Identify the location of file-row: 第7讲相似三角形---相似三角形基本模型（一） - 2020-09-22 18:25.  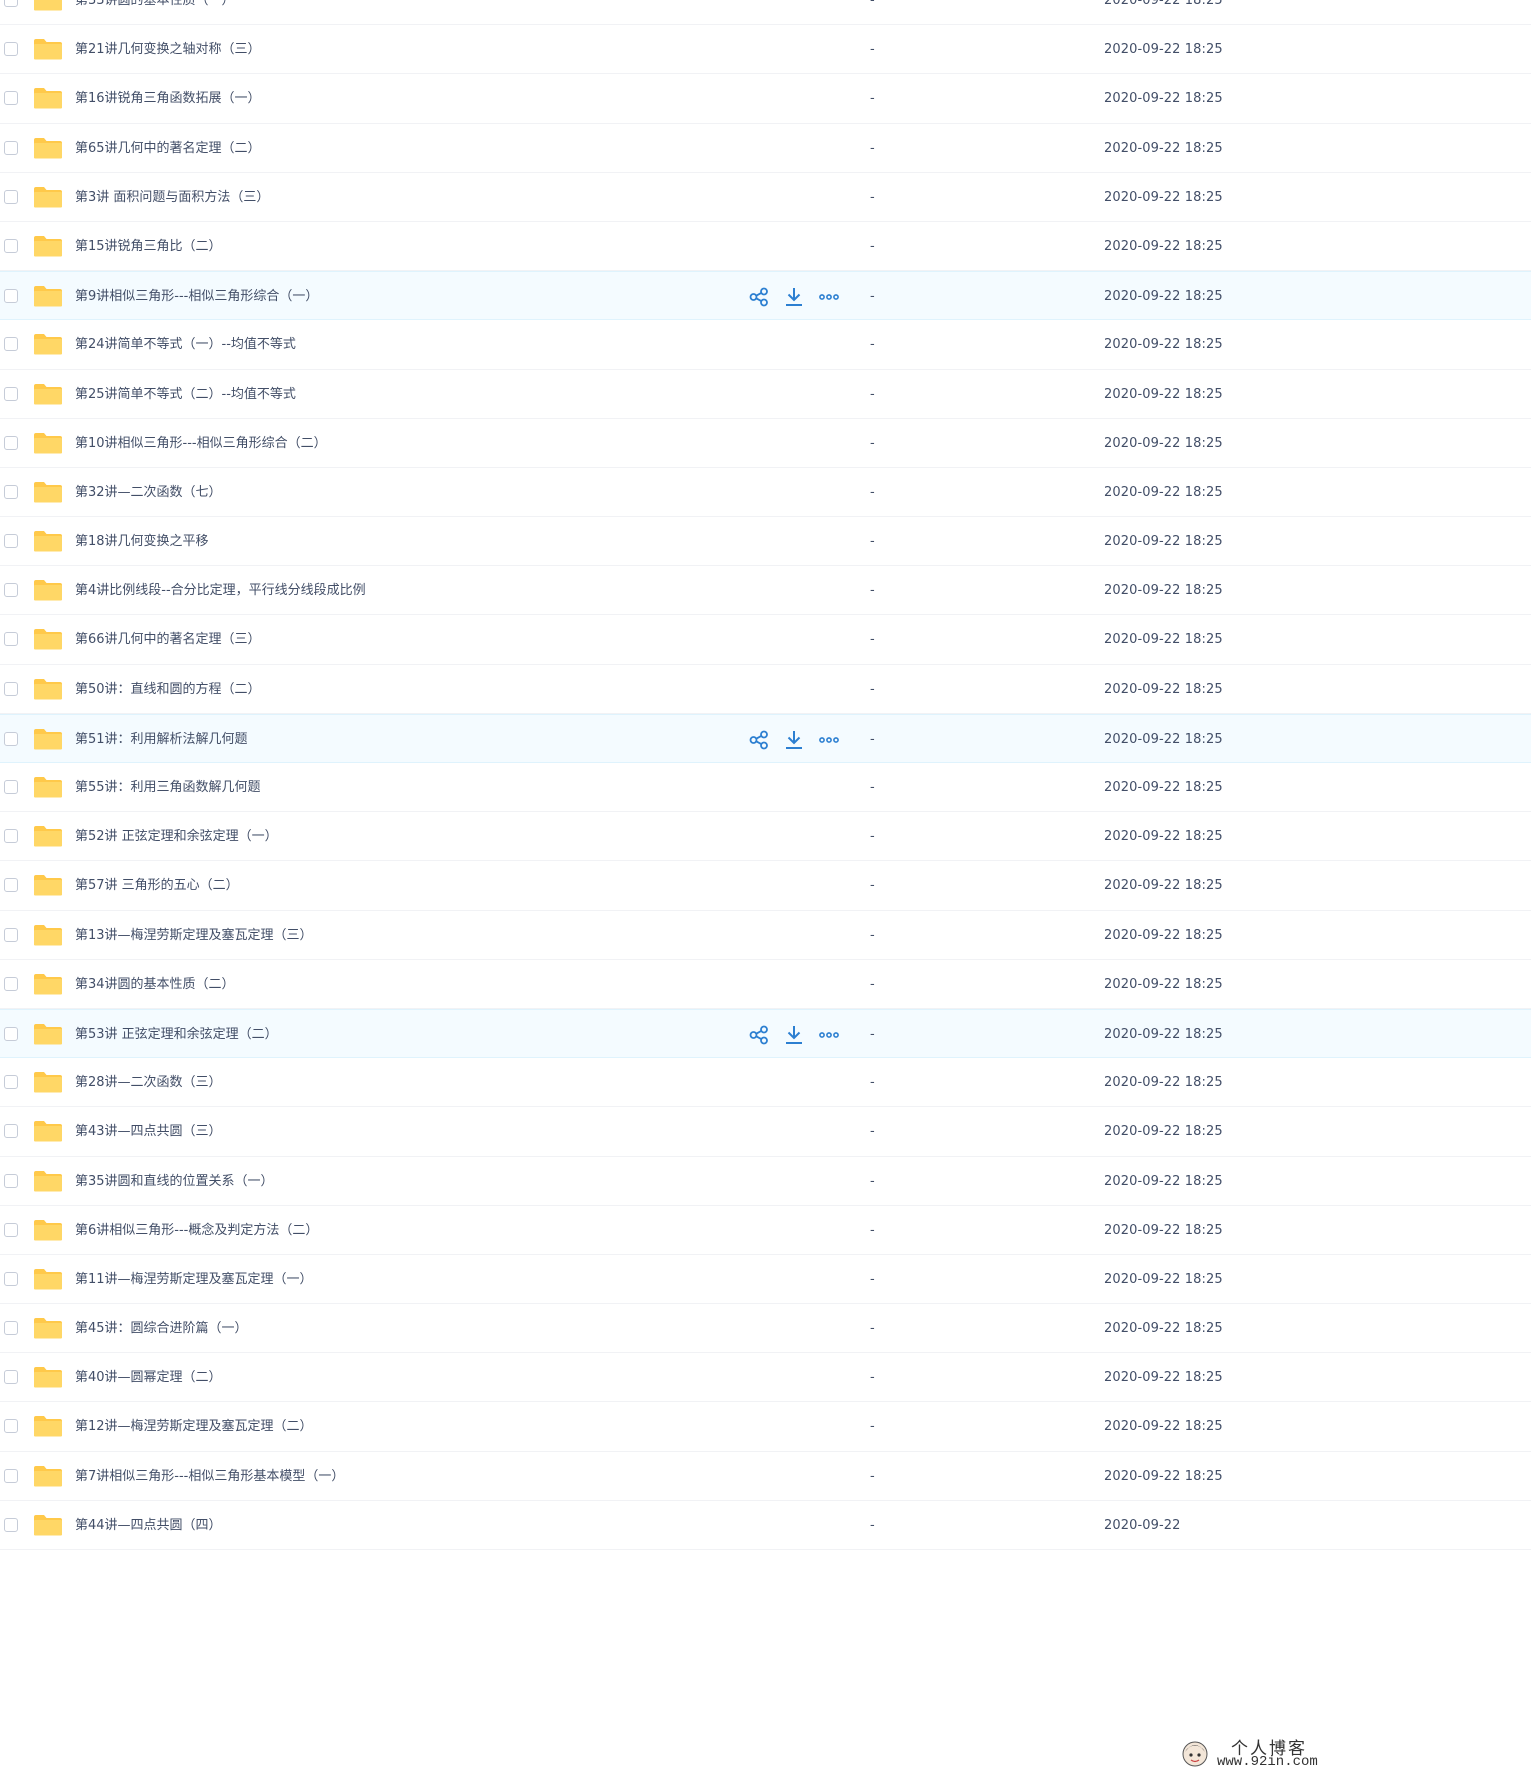
(765, 1476).